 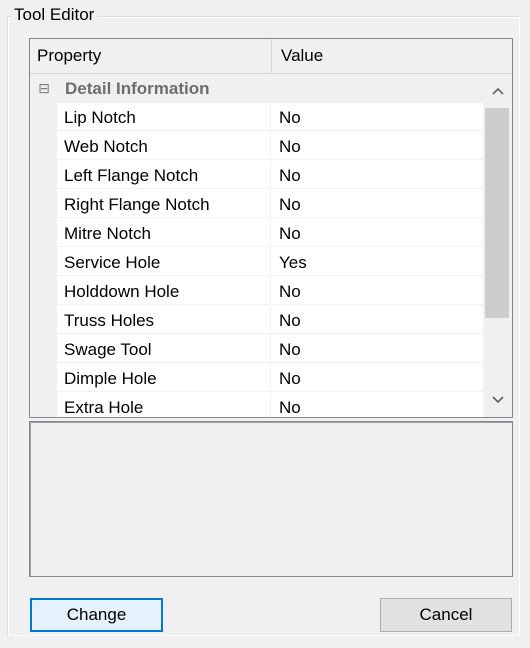 I want to click on property-name: Service Hole, so click(x=164, y=262).